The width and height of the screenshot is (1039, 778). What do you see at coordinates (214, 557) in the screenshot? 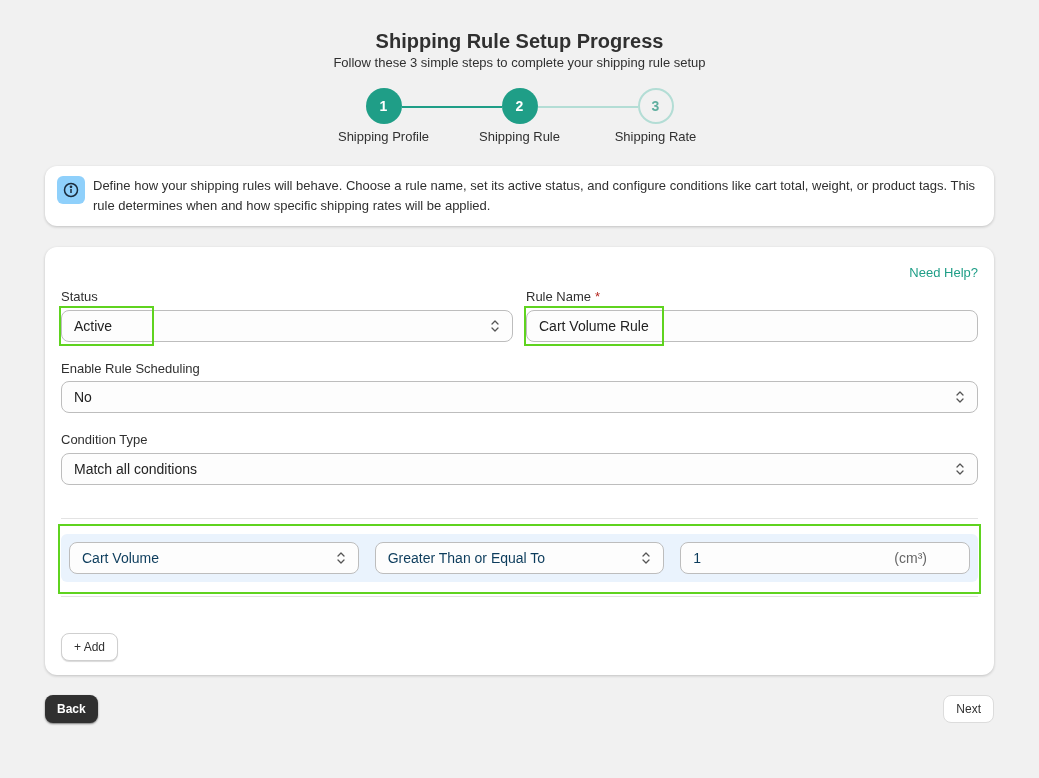
I see `condition-field-select: Cart Volume` at bounding box center [214, 557].